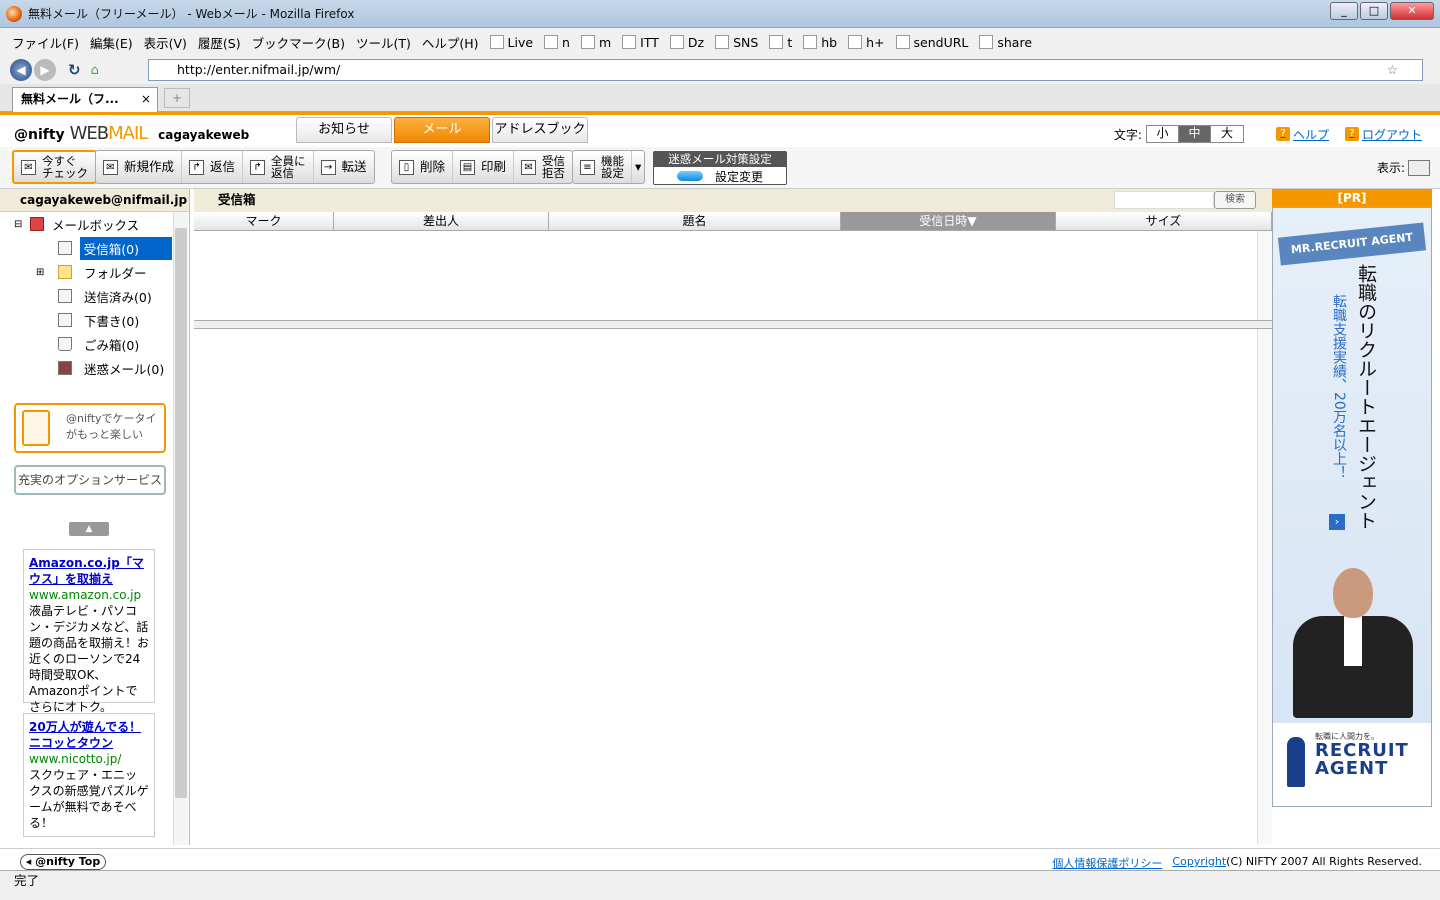  What do you see at coordinates (733, 276) in the screenshot?
I see `message-list` at bounding box center [733, 276].